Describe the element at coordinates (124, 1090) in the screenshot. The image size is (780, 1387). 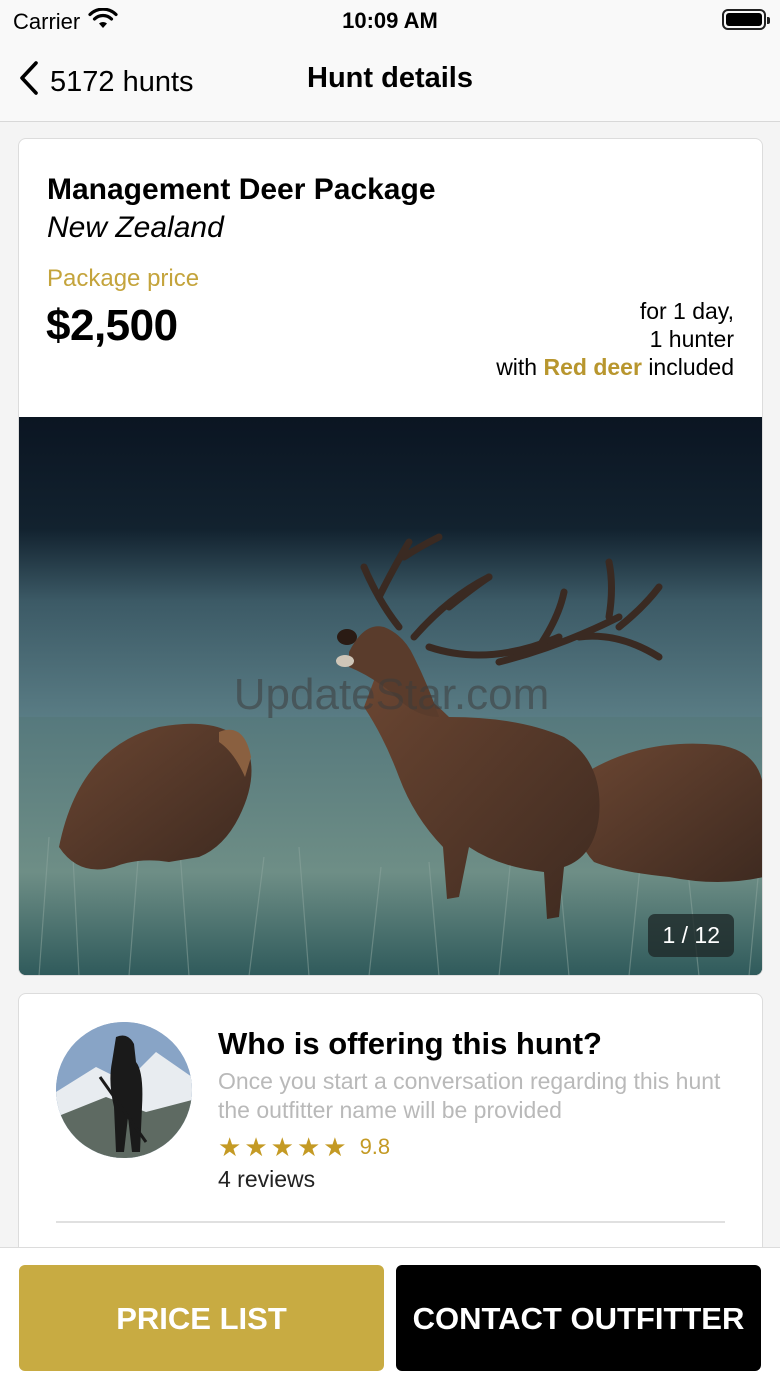
I see `outfitter-avatar` at that location.